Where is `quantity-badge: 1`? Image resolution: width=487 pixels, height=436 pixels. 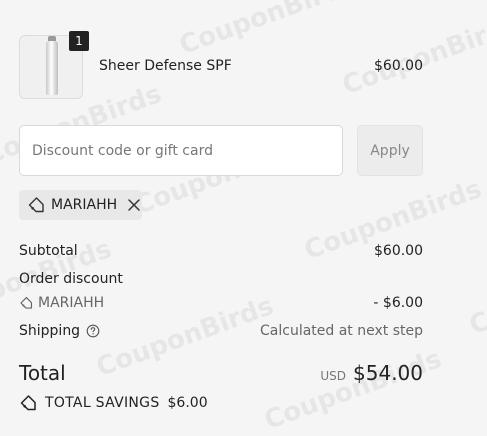 quantity-badge: 1 is located at coordinates (79, 41).